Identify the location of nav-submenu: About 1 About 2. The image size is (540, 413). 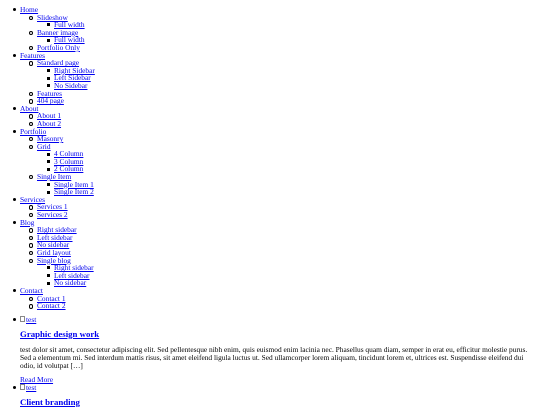
(280, 119).